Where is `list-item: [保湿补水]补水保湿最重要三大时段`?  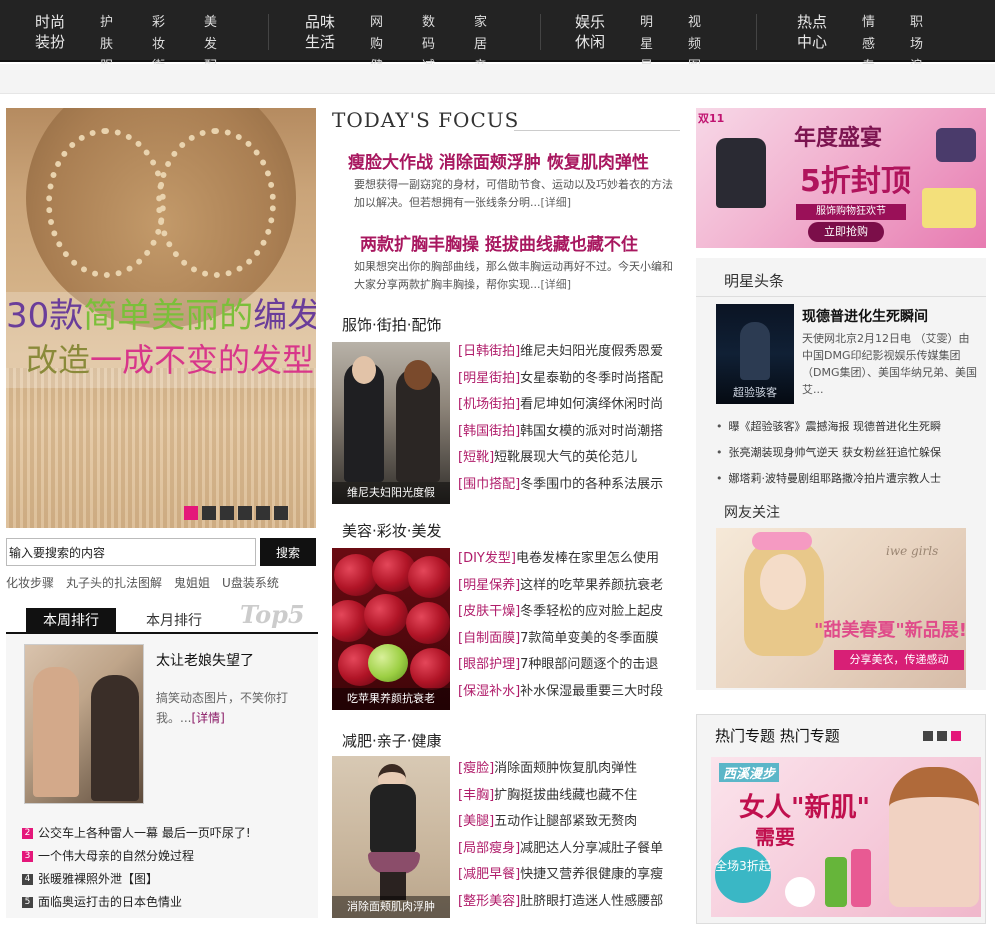
list-item: [保湿补水]补水保湿最重要三大时段 is located at coordinates (560, 692).